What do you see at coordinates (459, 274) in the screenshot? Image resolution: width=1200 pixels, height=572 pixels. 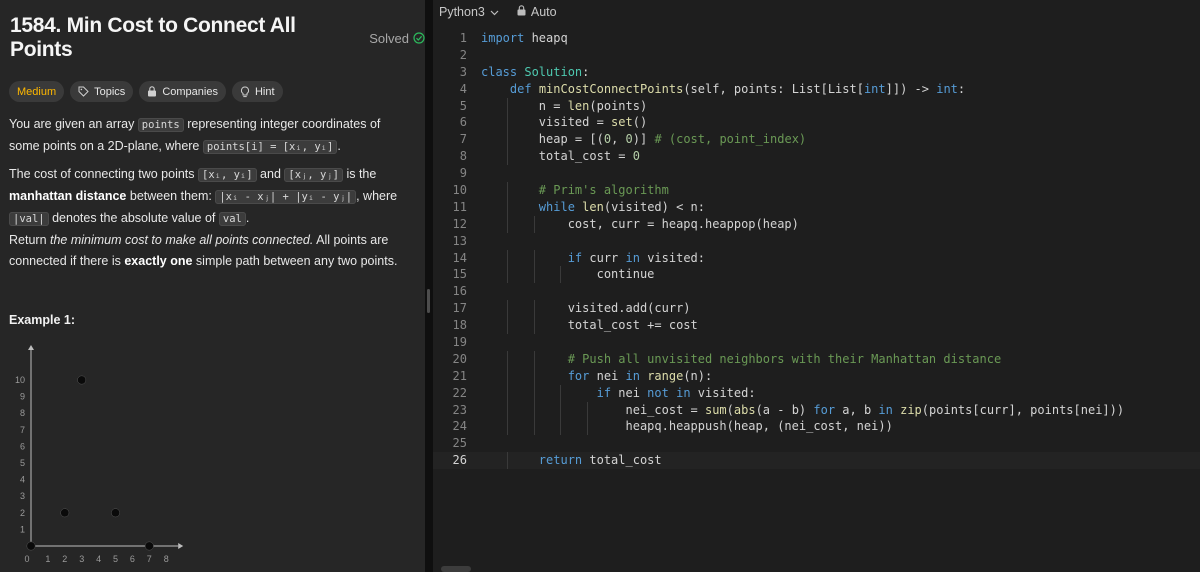 I see `line-number: 15` at bounding box center [459, 274].